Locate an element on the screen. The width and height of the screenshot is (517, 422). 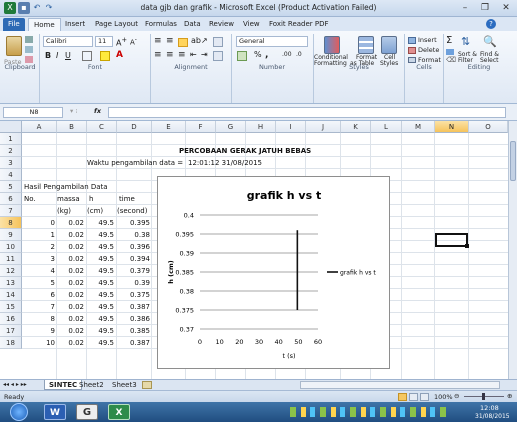
fill-icon is located at coordinates (450, 52).